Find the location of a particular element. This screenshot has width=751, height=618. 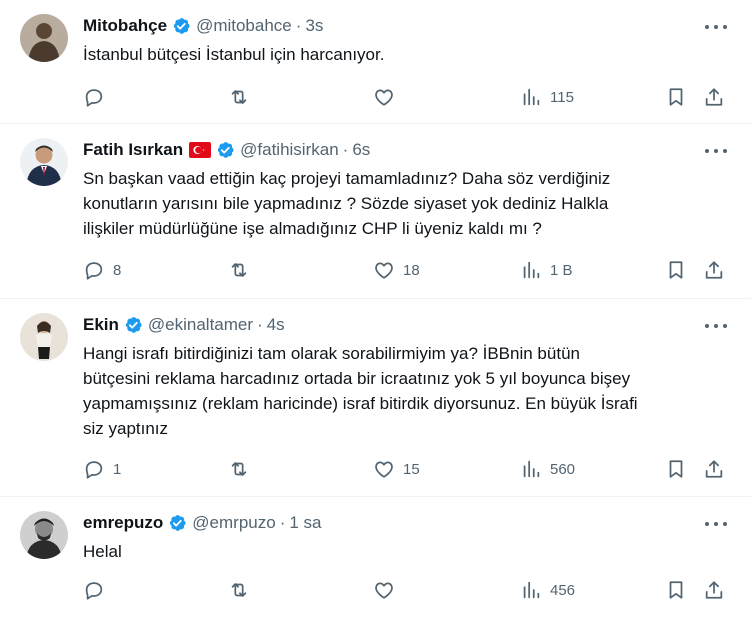

action-bar: 115 is located at coordinates (408, 97).